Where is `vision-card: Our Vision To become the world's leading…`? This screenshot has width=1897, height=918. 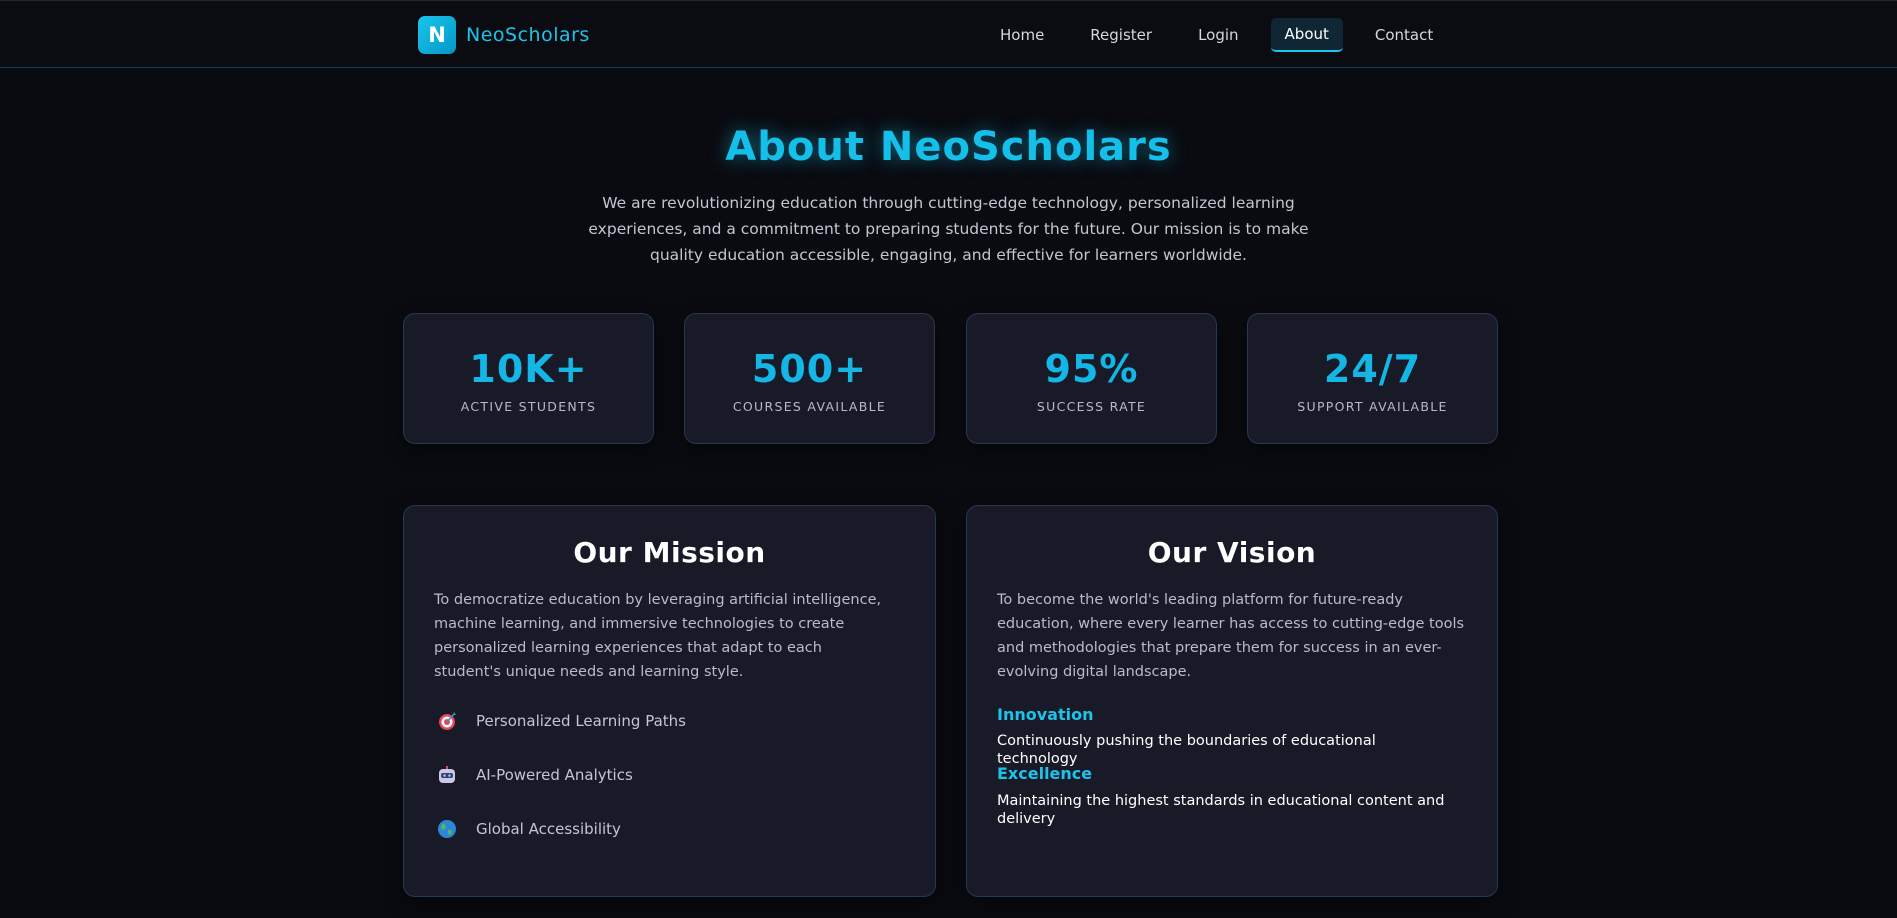
vision-card: Our Vision To become the world's leading… is located at coordinates (1232, 701).